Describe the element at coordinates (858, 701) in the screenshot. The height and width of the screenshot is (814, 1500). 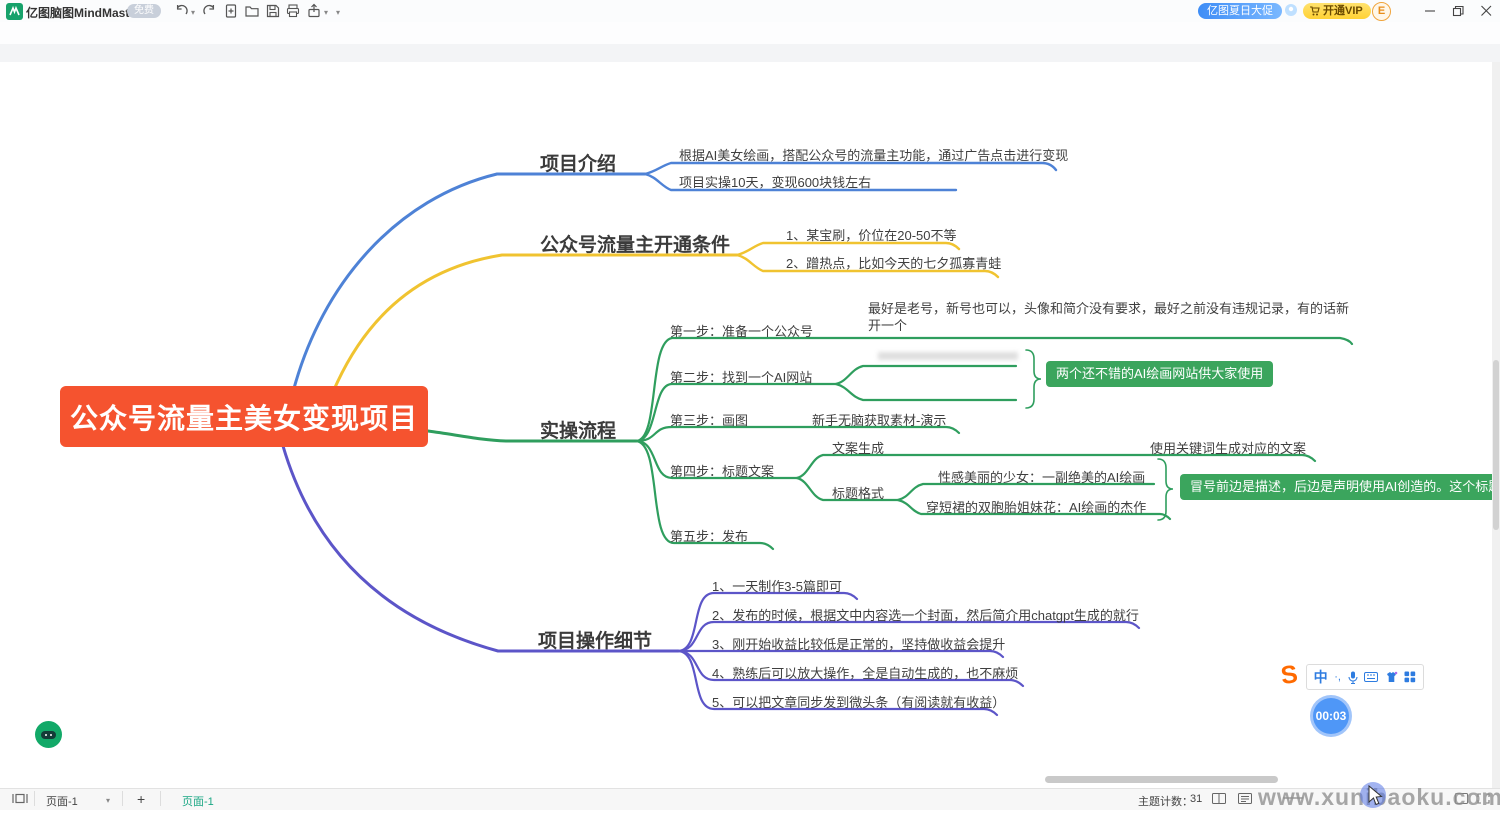
I see `topic: 5、可以把文章同步发到微头条（有阅读就有收益）` at that location.